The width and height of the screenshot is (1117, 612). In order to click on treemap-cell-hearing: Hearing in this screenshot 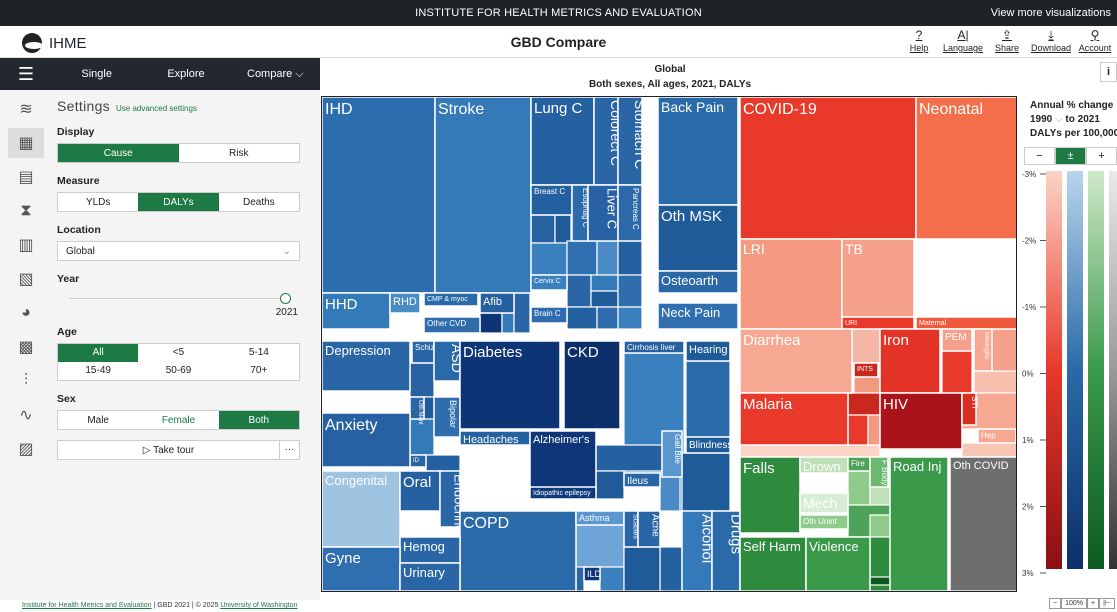, I will do `click(708, 351)`.